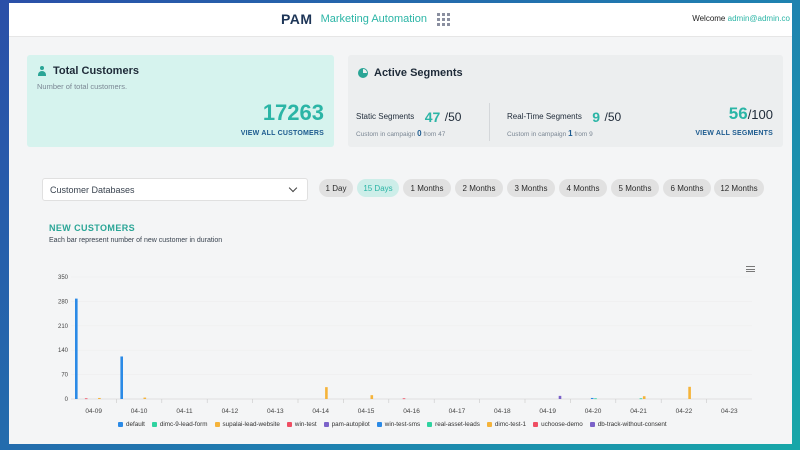  Describe the element at coordinates (275, 411) in the screenshot. I see `x-tick-label: 04-13` at that location.